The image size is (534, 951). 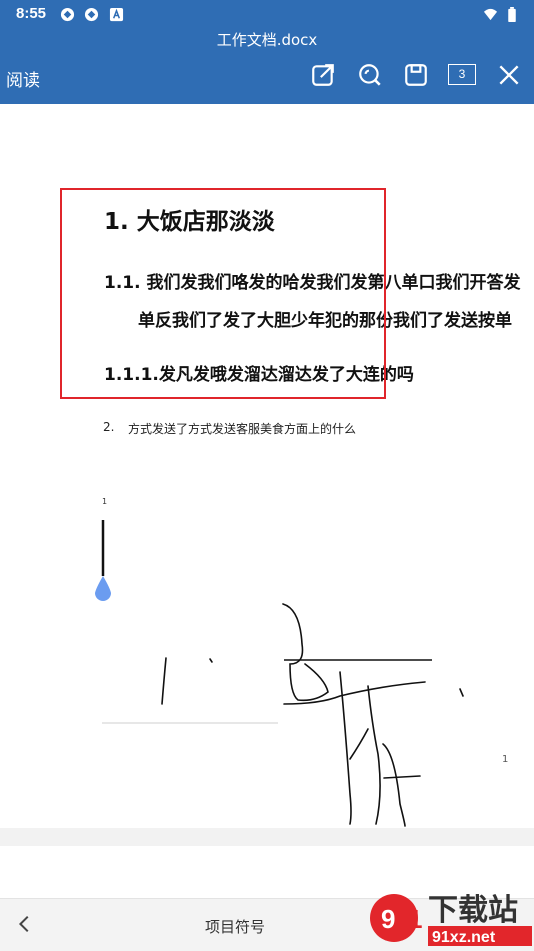 What do you see at coordinates (23, 78) in the screenshot?
I see `read-mode-label: 阅读` at bounding box center [23, 78].